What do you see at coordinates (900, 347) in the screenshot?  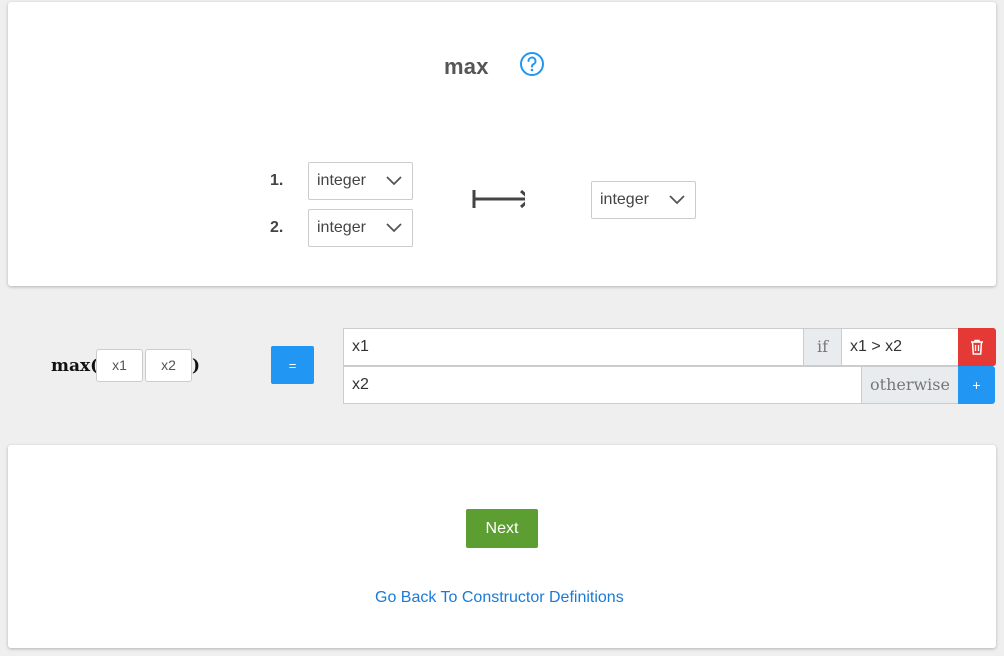 I see `case-1-condition-input: x1 > x2` at bounding box center [900, 347].